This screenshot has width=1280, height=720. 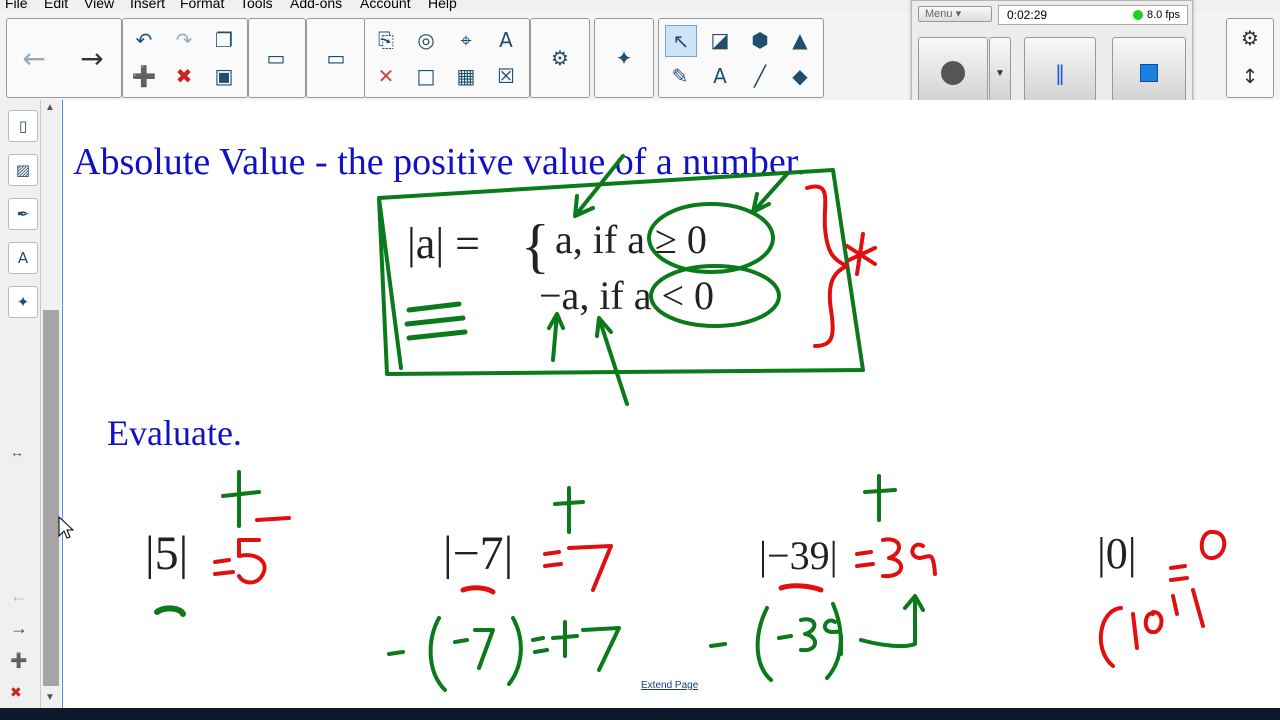 What do you see at coordinates (1060, 73) in the screenshot?
I see `pause-button: ‖` at bounding box center [1060, 73].